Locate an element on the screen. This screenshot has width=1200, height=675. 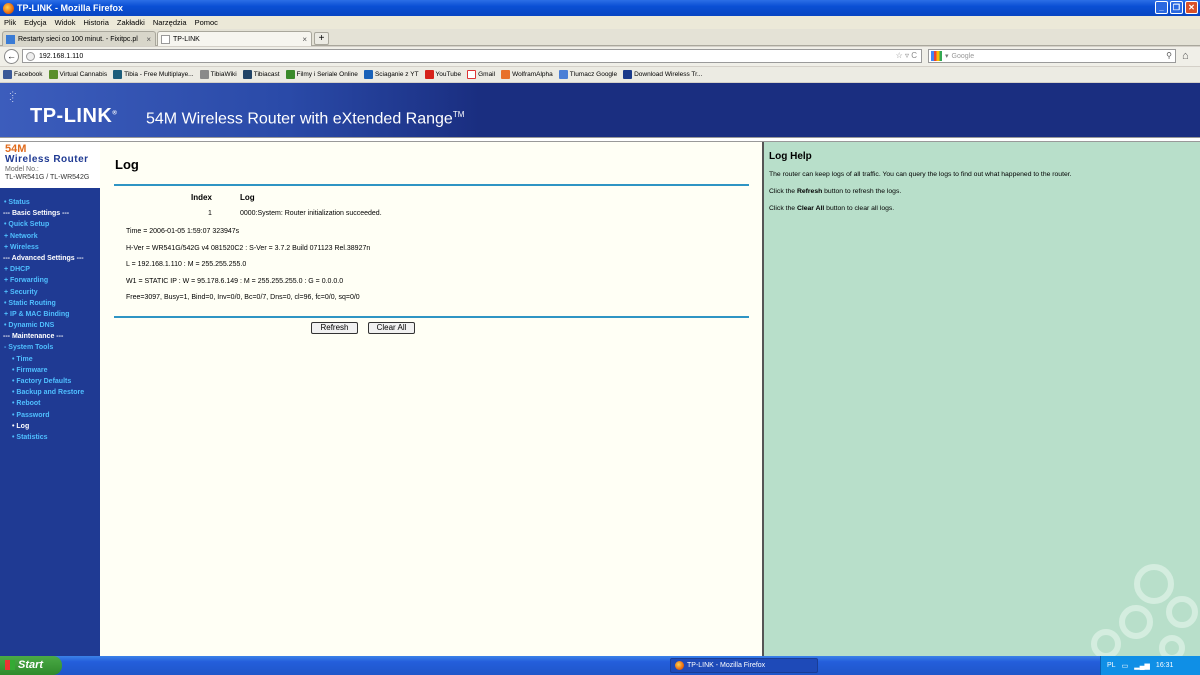
bookmark-wolframalpha: WolframAlpha is located at coordinates (527, 74).